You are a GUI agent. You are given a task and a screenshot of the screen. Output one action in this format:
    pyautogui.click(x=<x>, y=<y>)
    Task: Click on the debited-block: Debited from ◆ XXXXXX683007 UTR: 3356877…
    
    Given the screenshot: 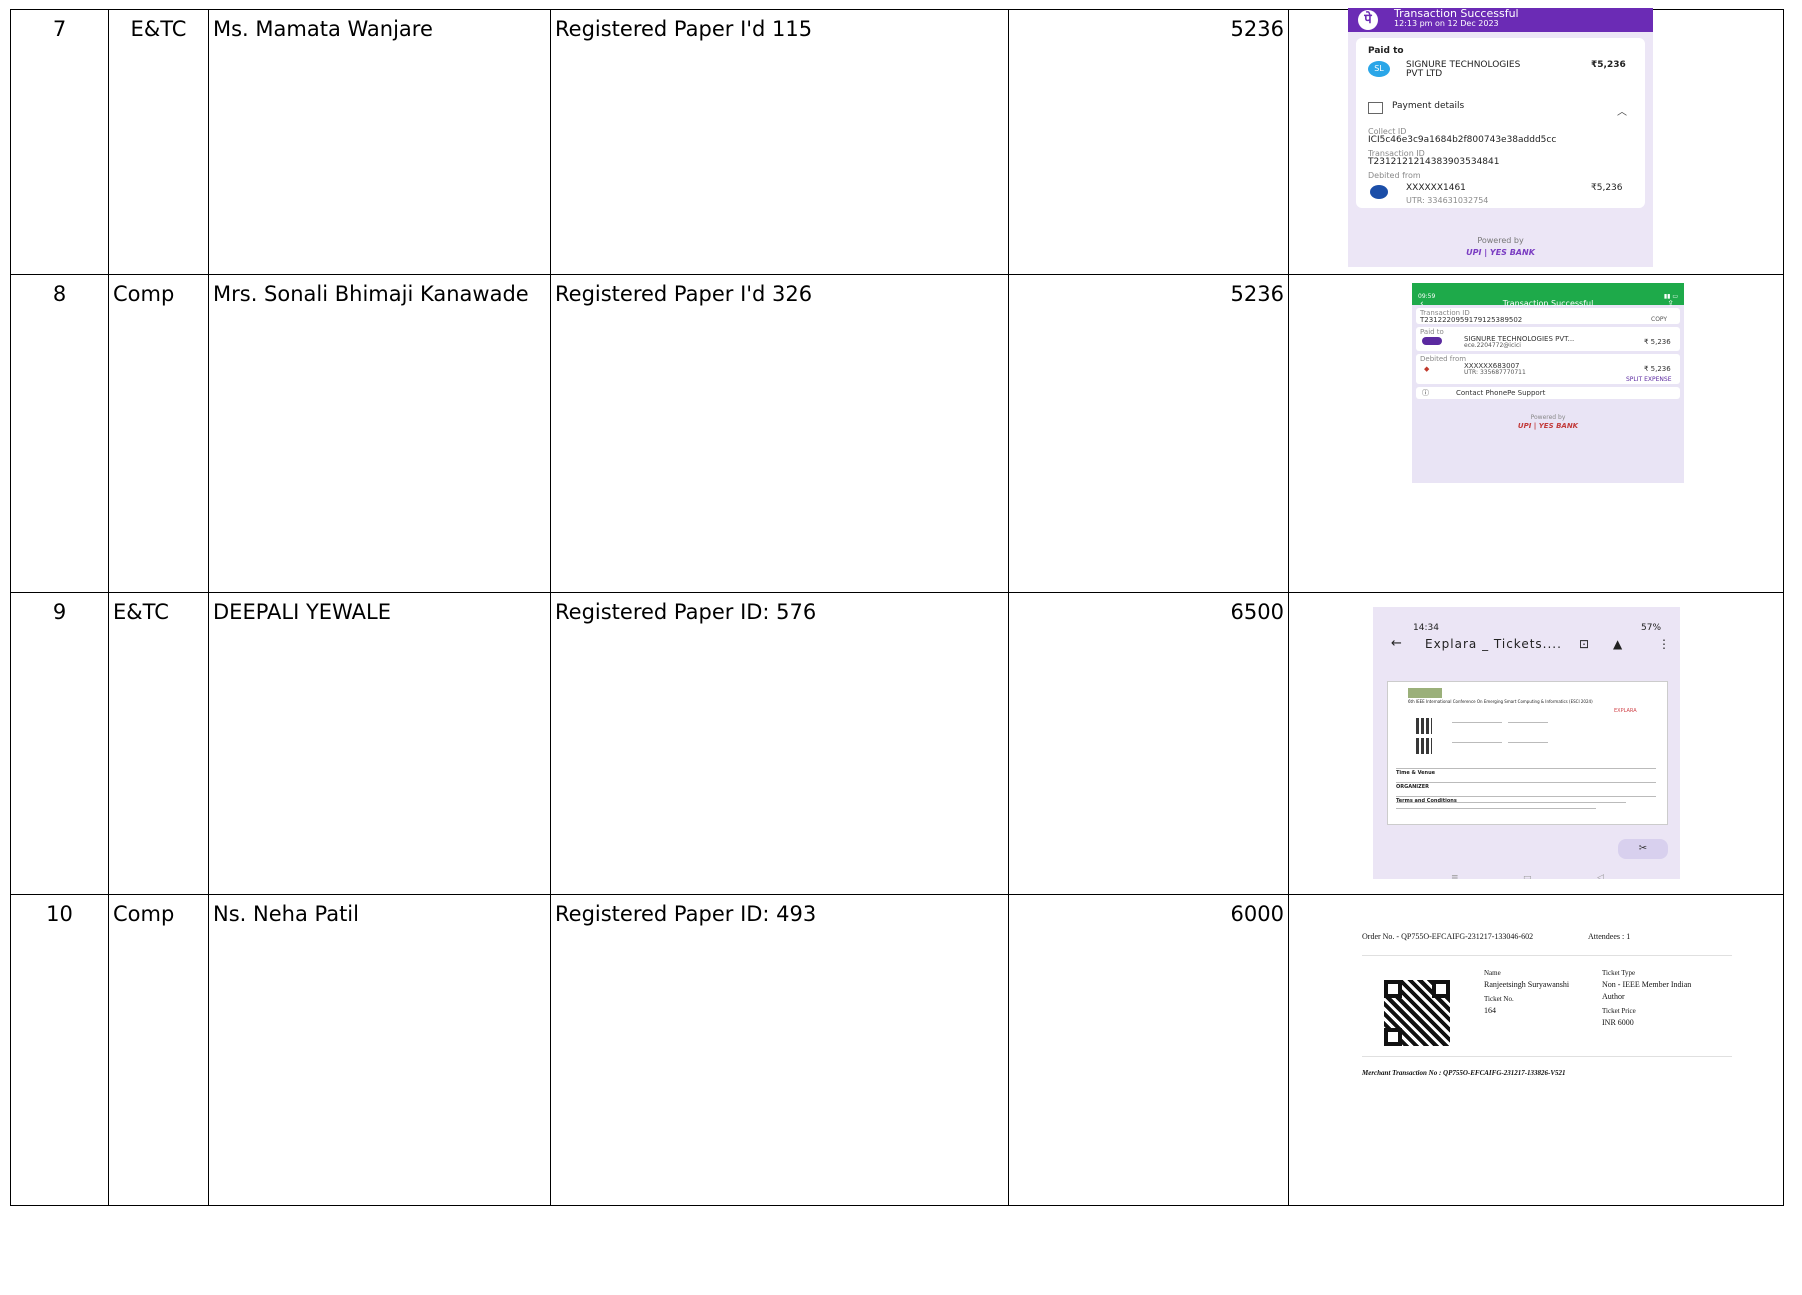 What is the action you would take?
    pyautogui.click(x=1548, y=369)
    